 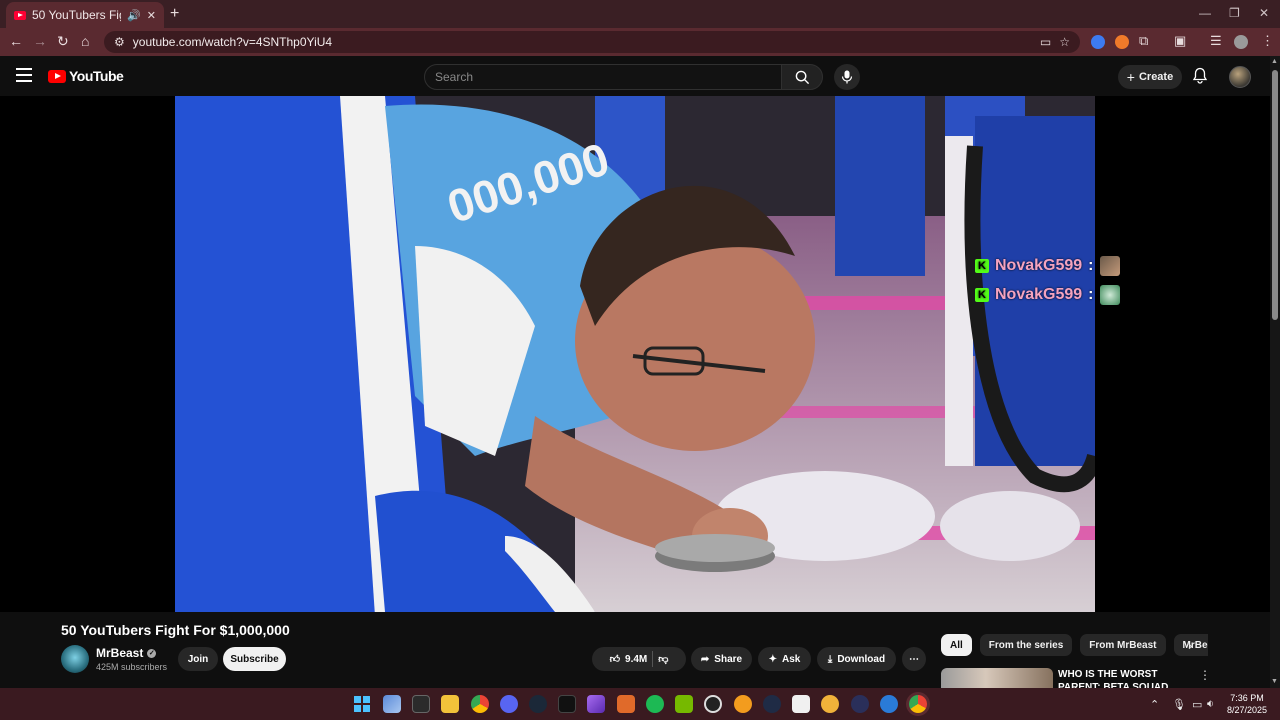 I want to click on download-button: ⤓ Download, so click(x=856, y=659).